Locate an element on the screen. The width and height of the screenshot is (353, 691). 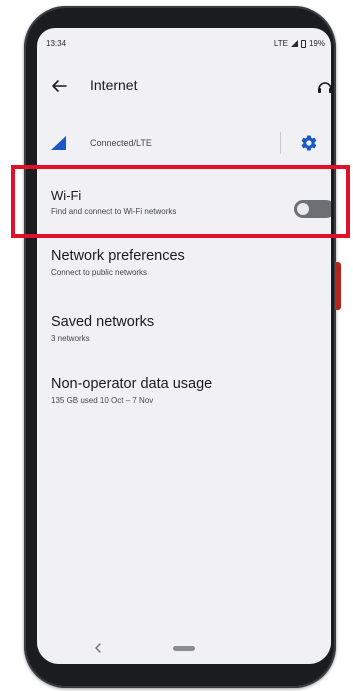
saved-networks-row: Saved networks 3 networks is located at coordinates (184, 336).